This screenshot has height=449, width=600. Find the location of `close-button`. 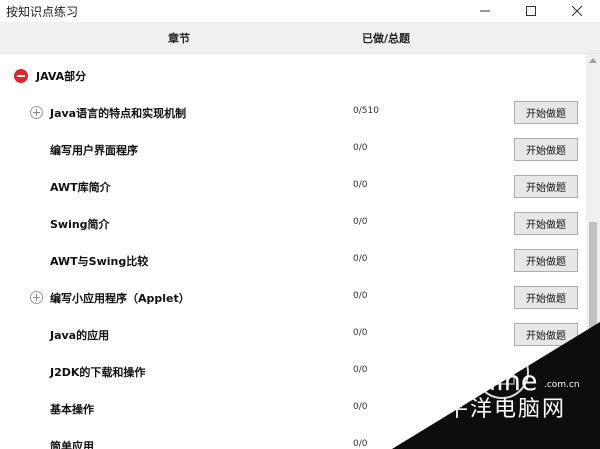

close-button is located at coordinates (577, 11).